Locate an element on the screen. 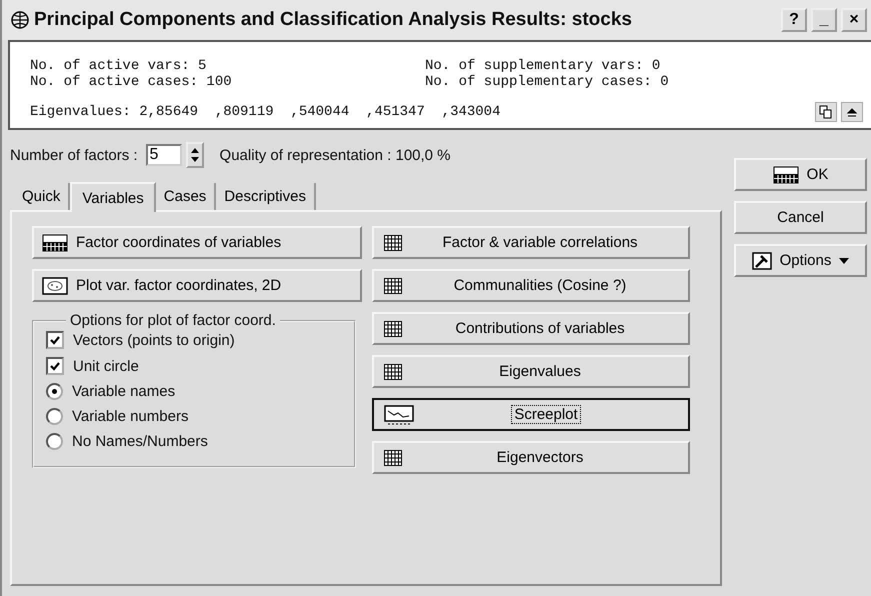 Image resolution: width=871 pixels, height=596 pixels. option: Variable names is located at coordinates (195, 391).